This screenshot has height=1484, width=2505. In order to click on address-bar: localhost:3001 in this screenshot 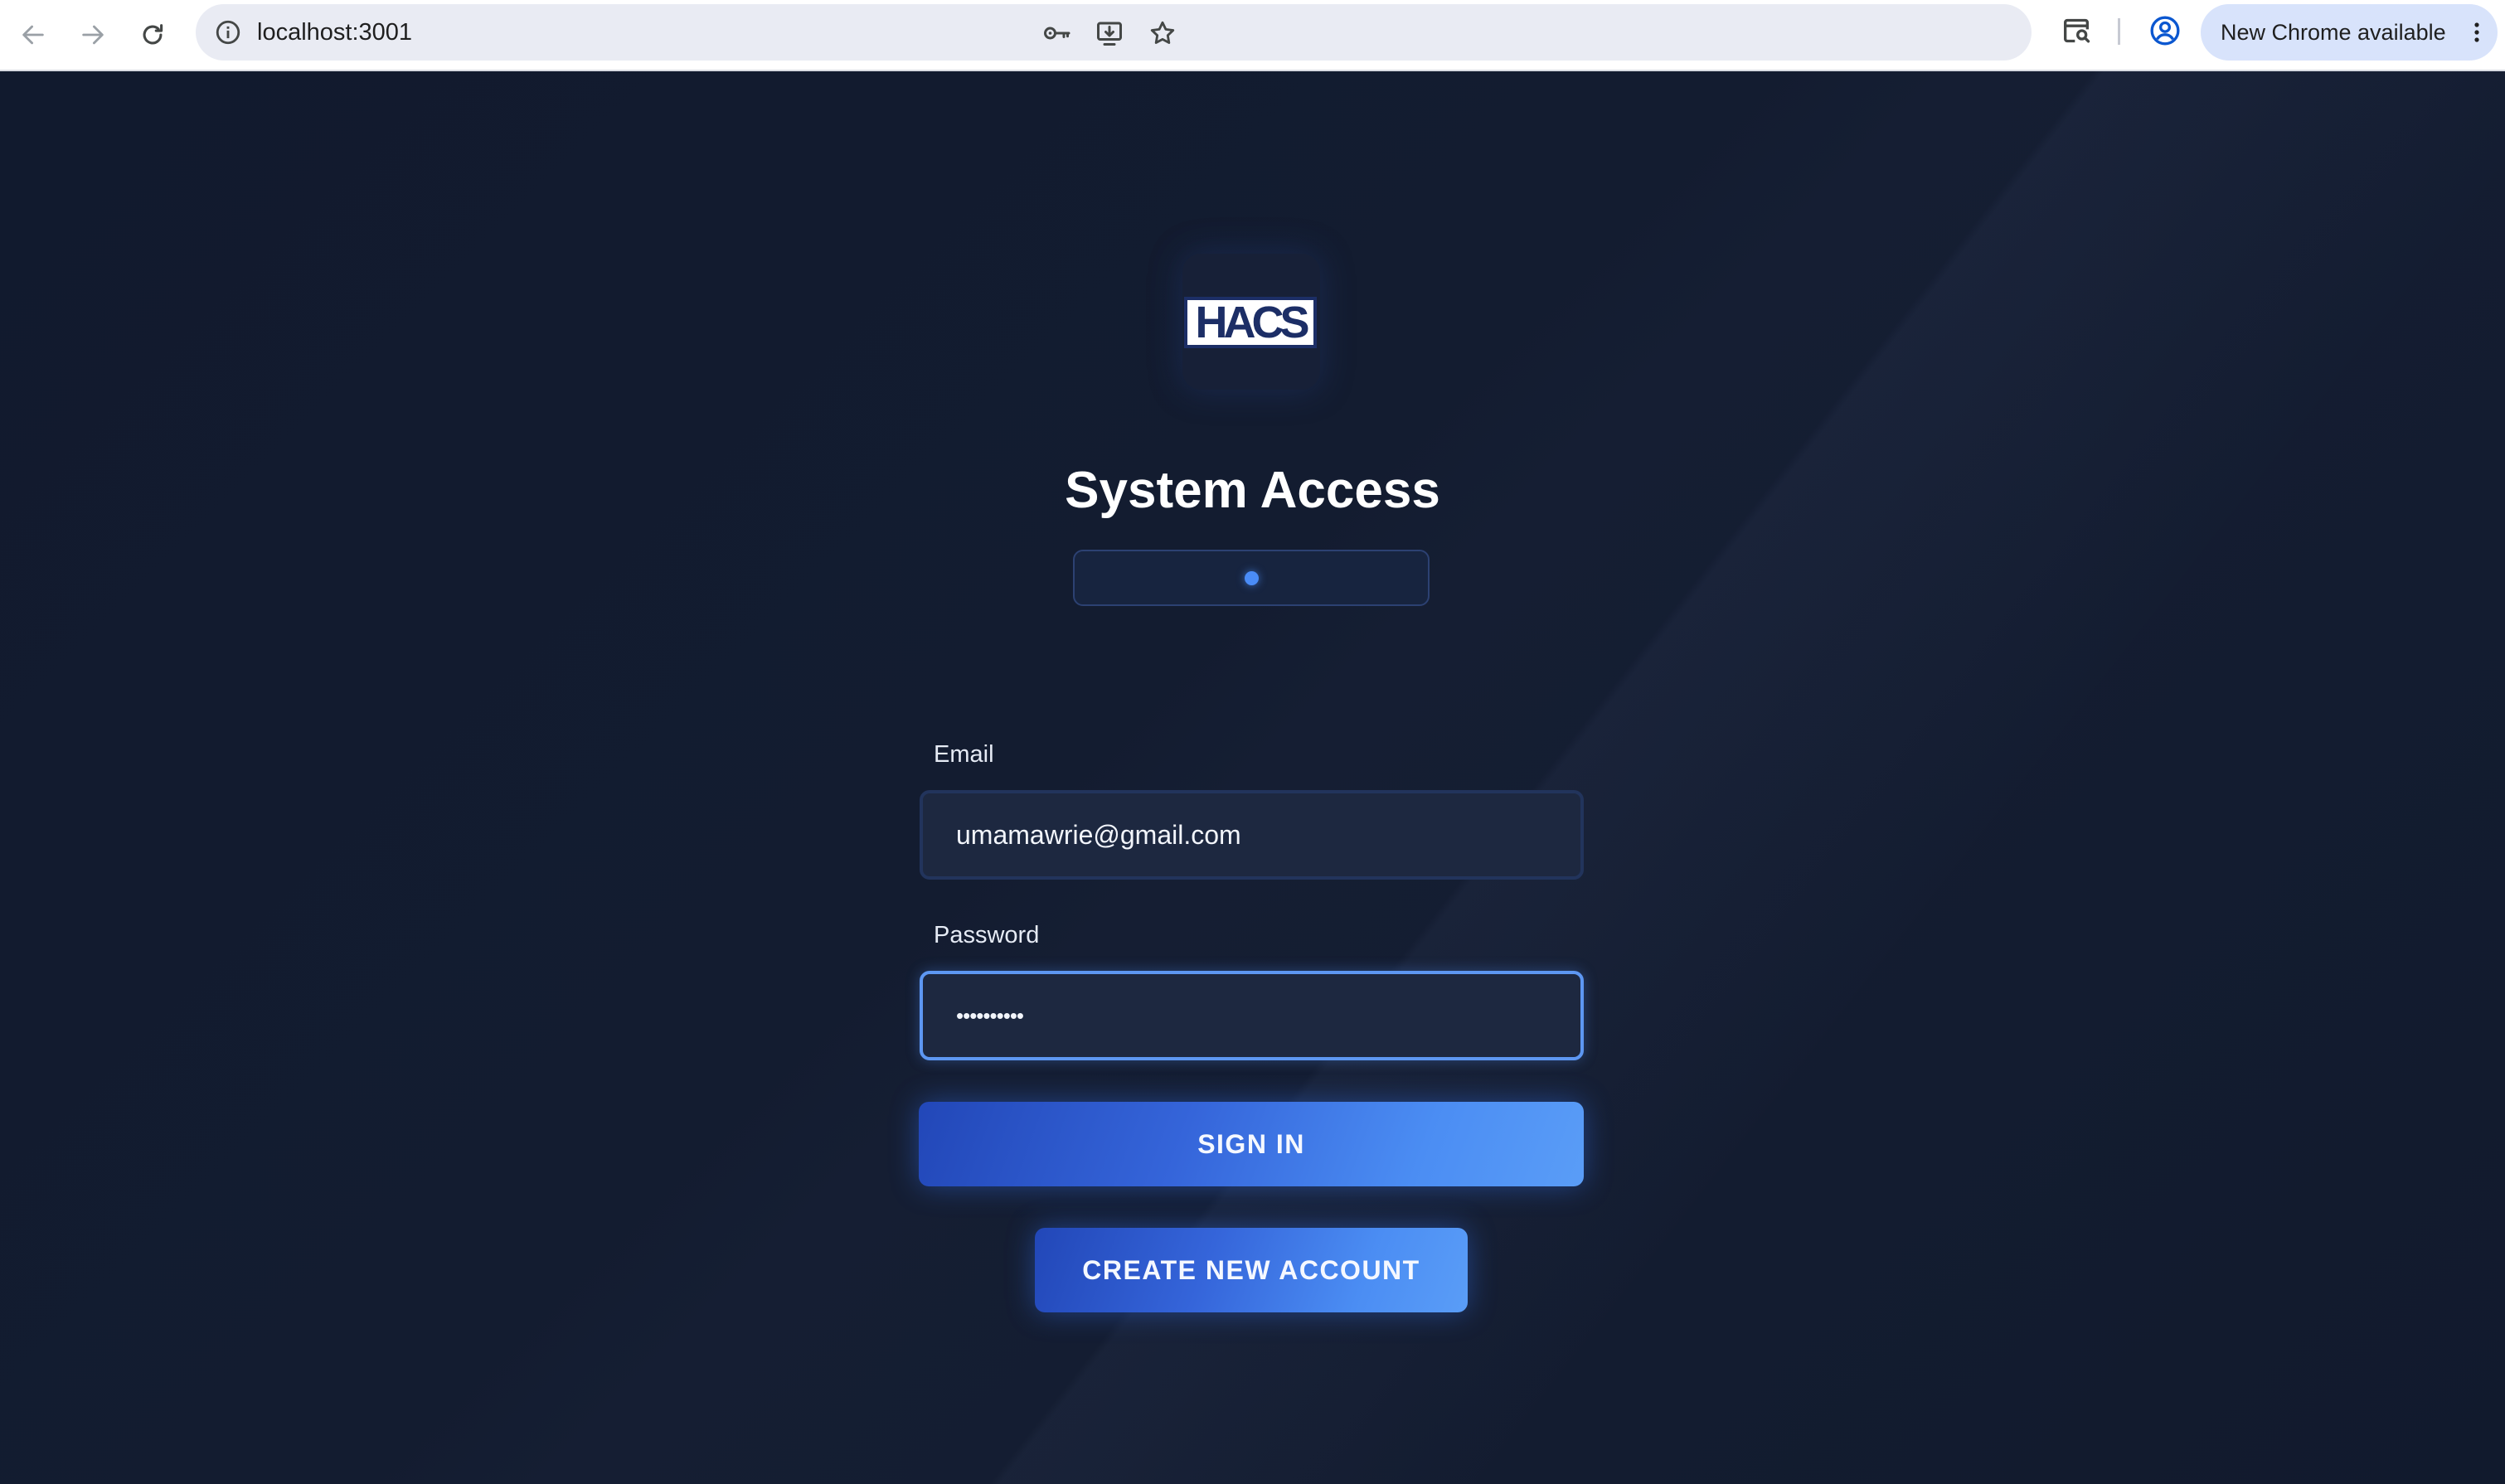, I will do `click(1114, 32)`.